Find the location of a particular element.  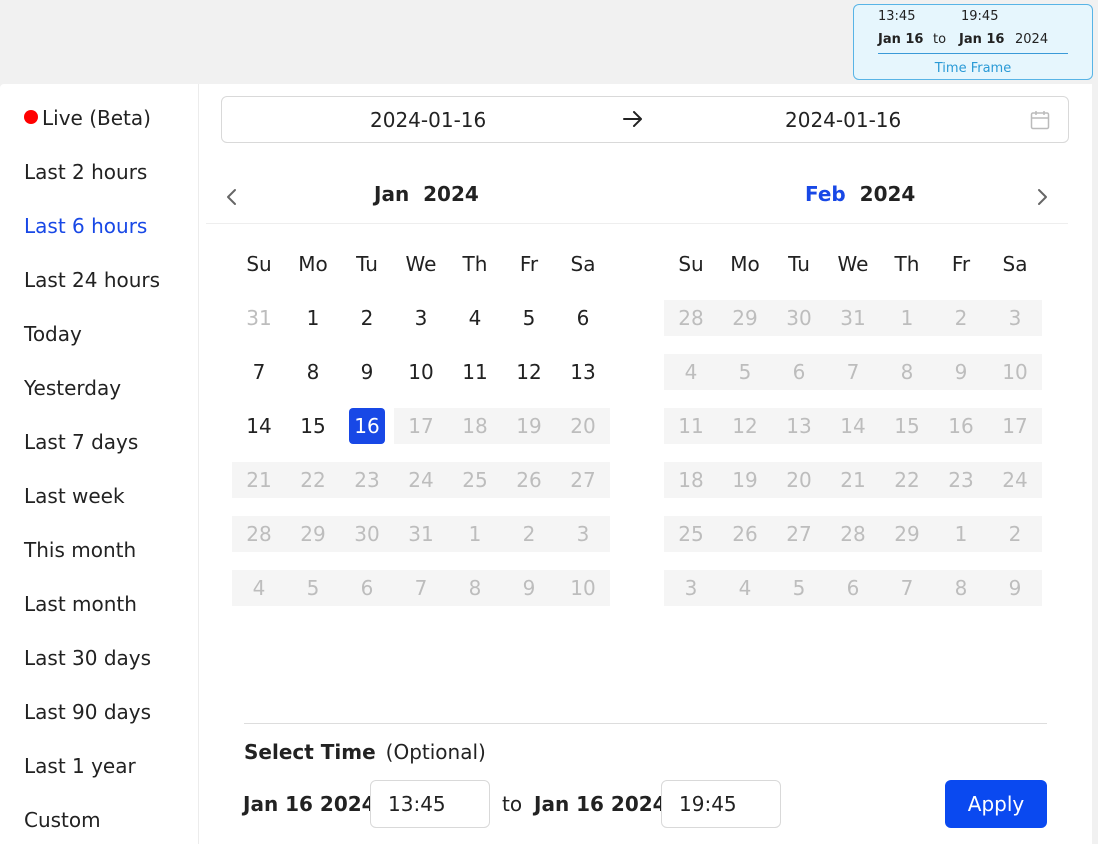

sidebar-item-label: This month is located at coordinates (80, 550).